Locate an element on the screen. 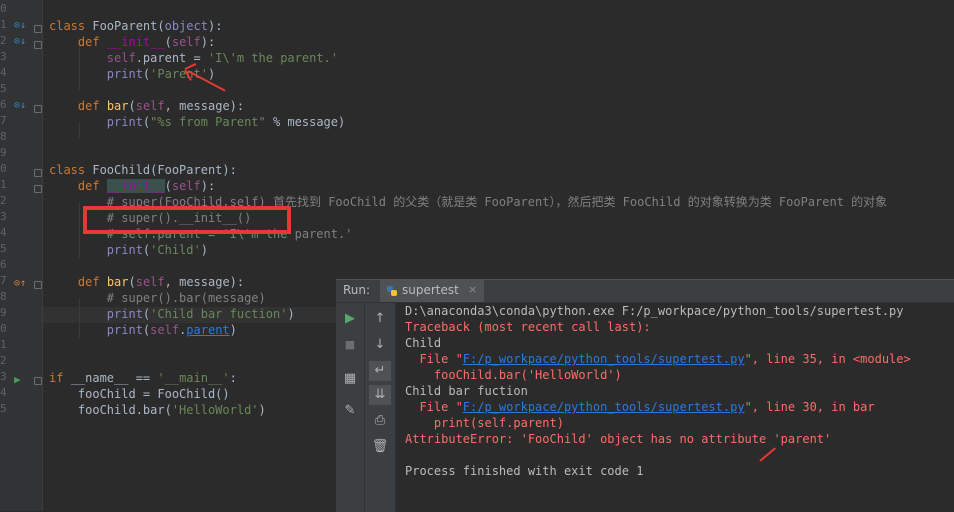 This screenshot has height=512, width=954. annotation-highlight-box is located at coordinates (187, 220).